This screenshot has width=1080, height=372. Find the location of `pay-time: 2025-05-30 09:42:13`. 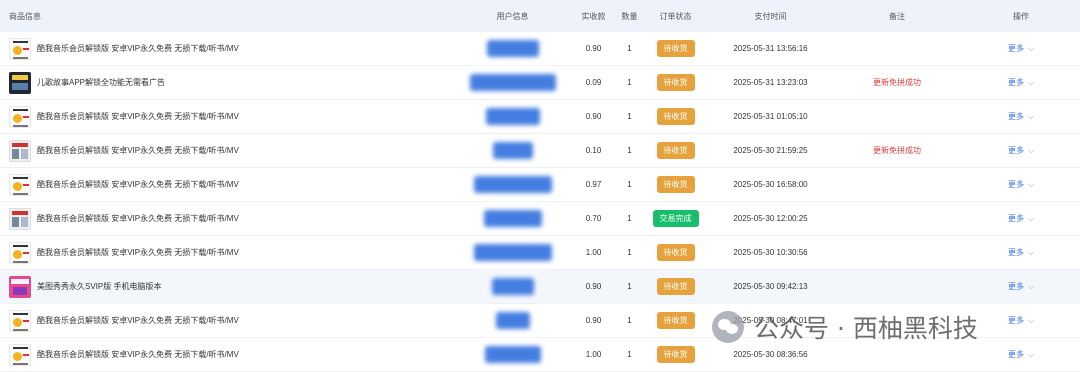

pay-time: 2025-05-30 09:42:13 is located at coordinates (770, 286).